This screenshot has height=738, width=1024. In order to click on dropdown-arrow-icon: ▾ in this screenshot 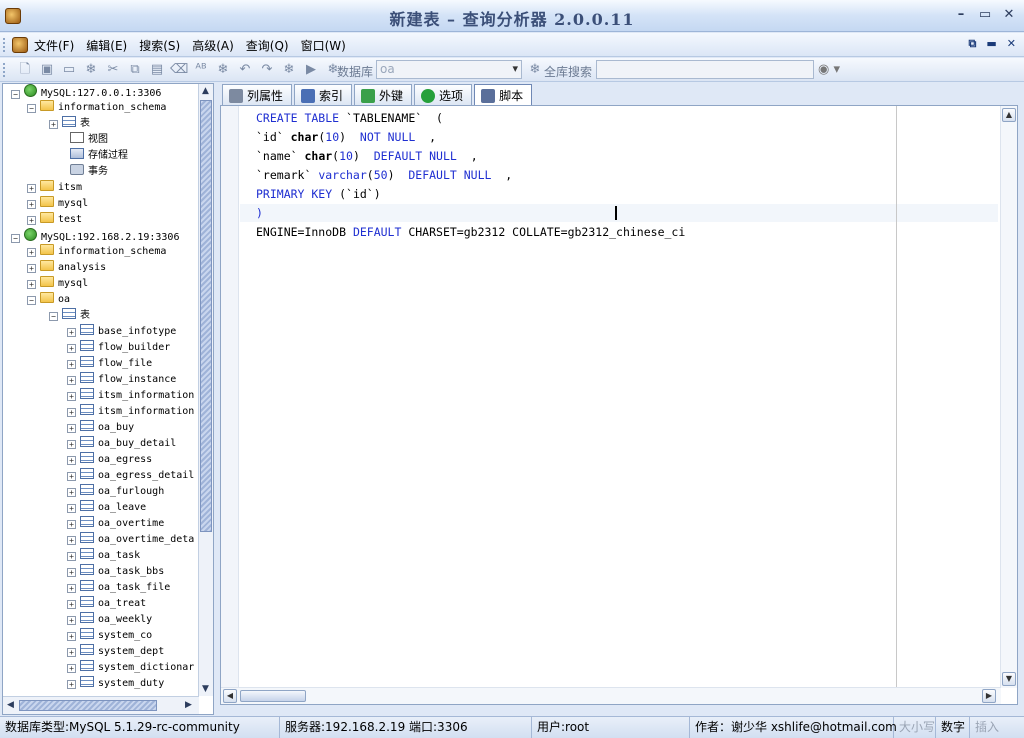, I will do `click(515, 68)`.